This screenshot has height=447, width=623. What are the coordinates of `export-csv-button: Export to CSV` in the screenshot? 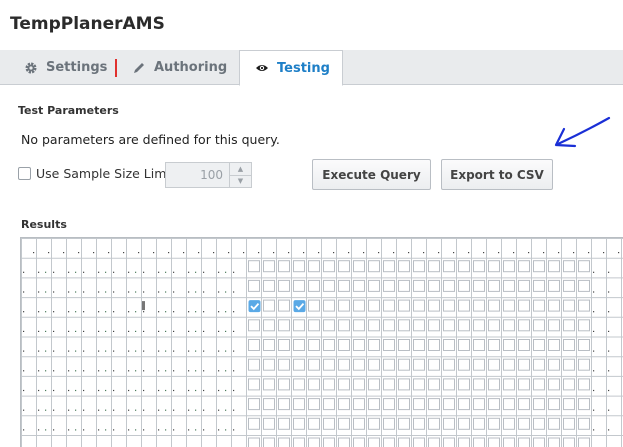 It's located at (497, 174).